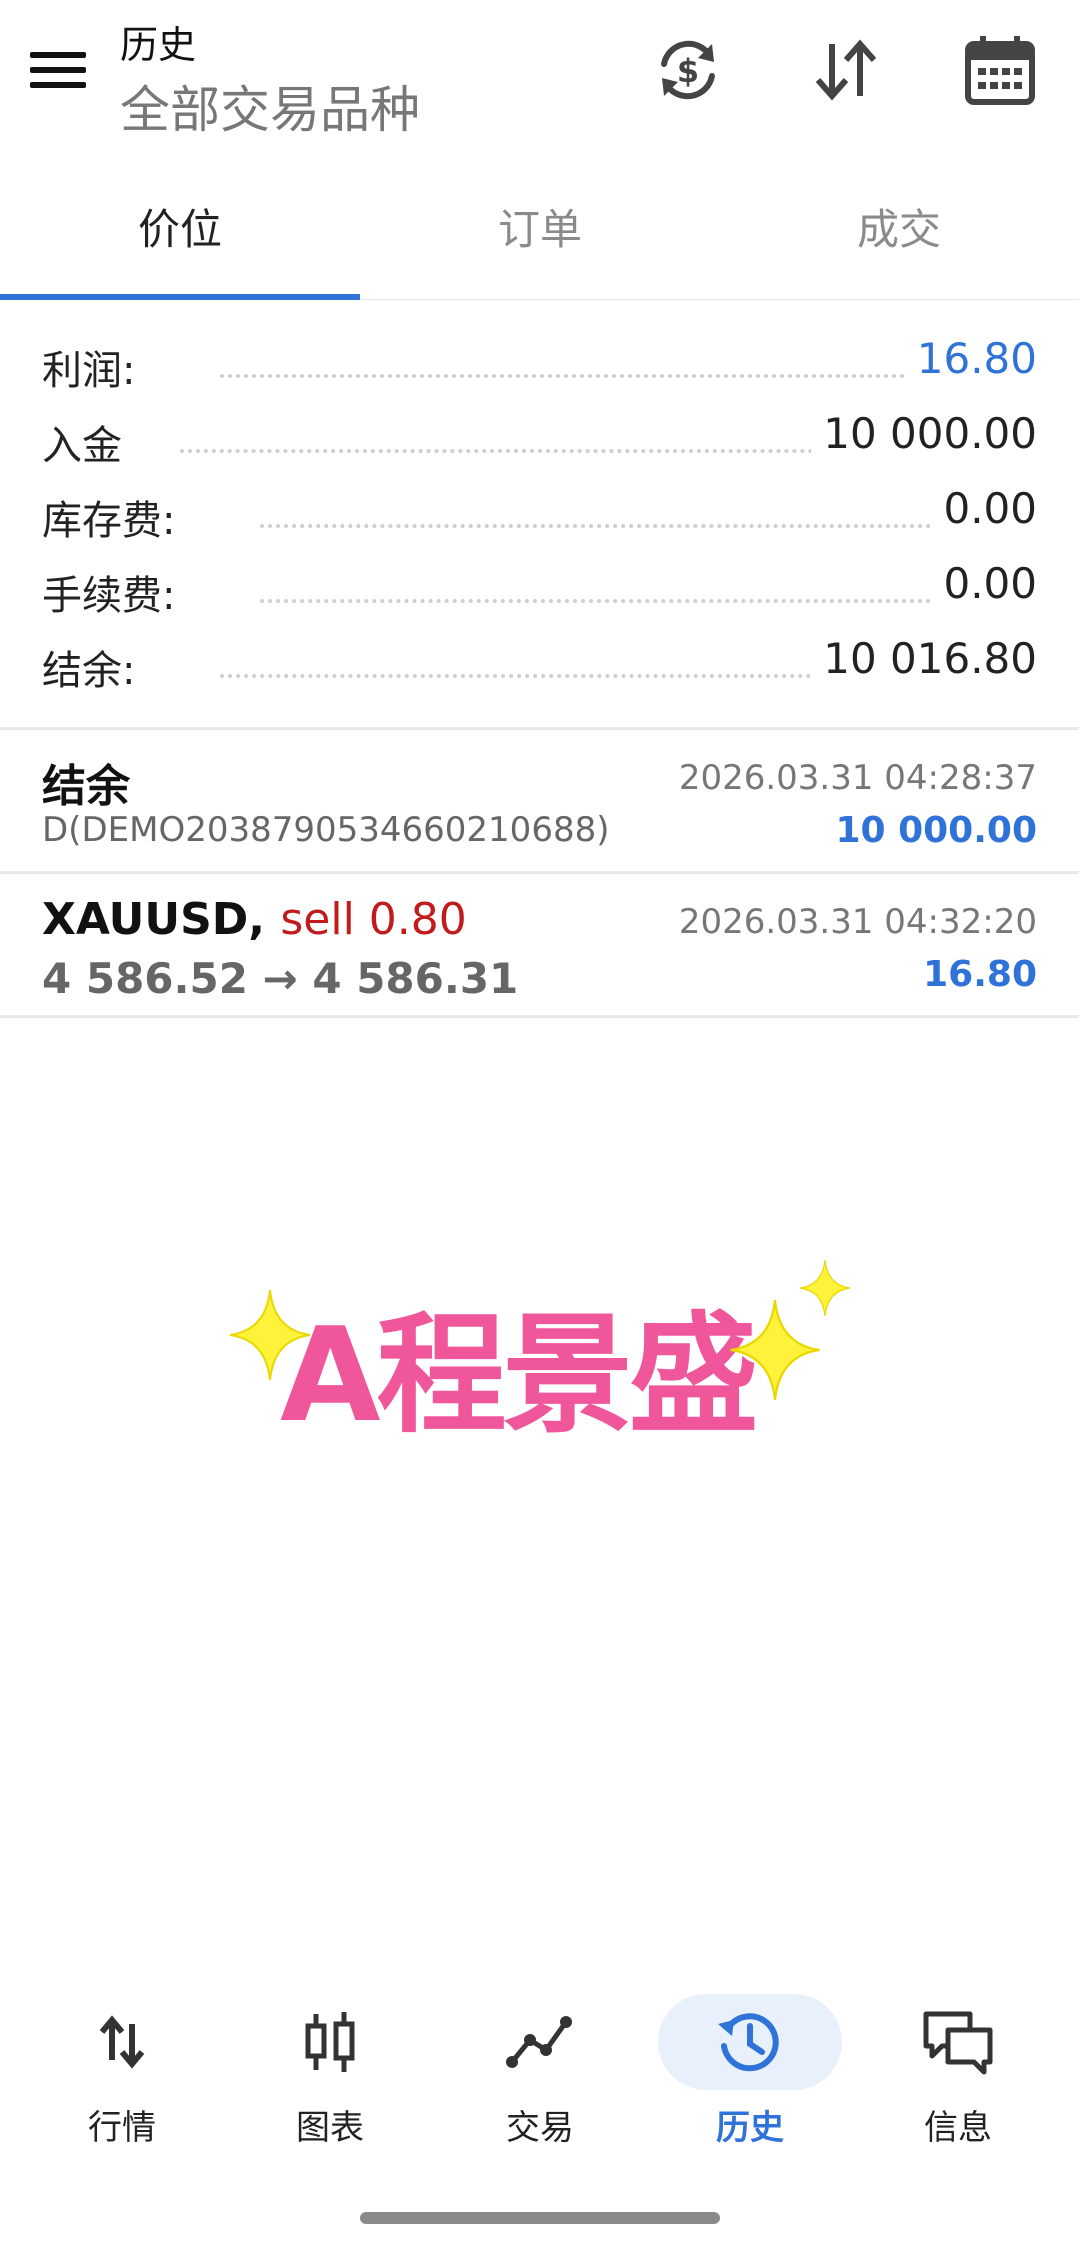 Image resolution: width=1079 pixels, height=2244 pixels. I want to click on history-clock-icon, so click(750, 2042).